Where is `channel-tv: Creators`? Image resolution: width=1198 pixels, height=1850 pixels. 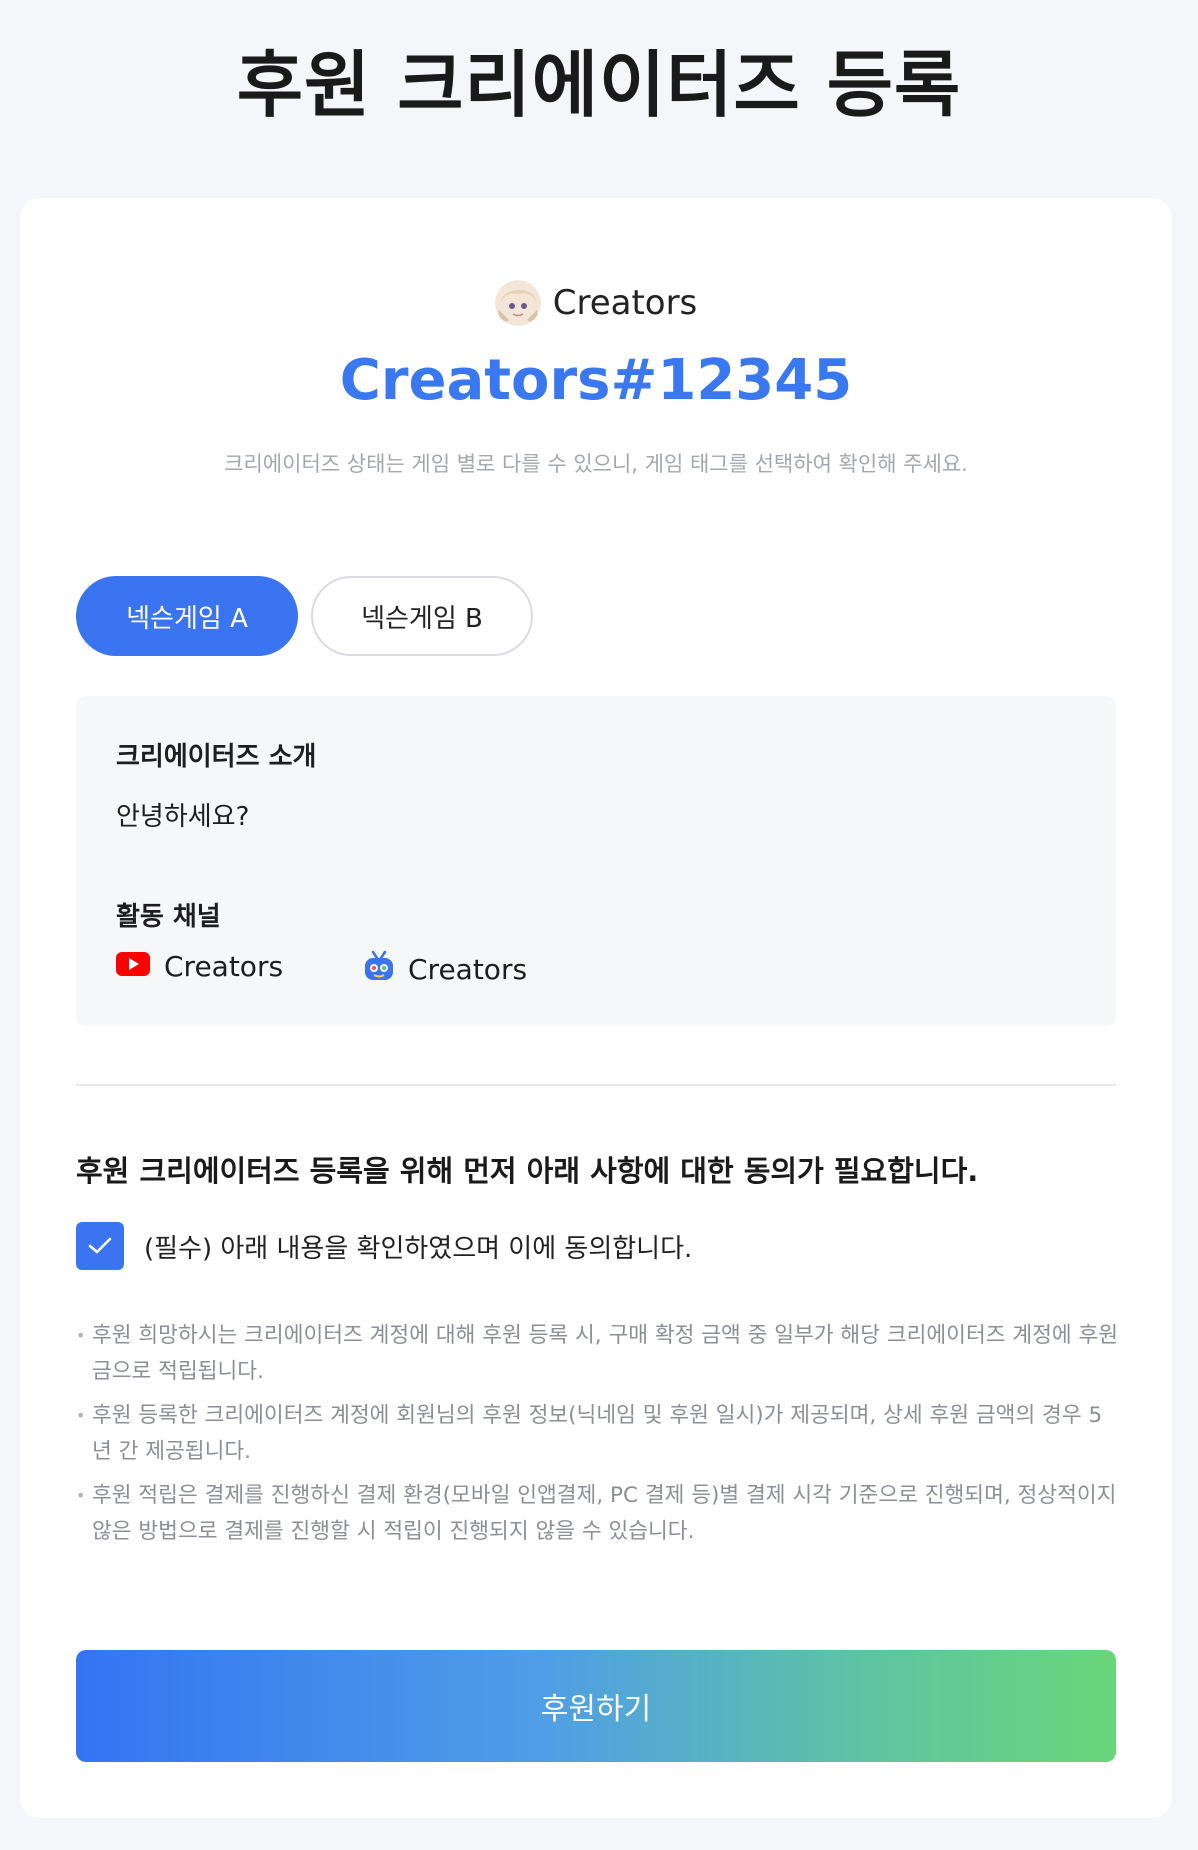 channel-tv: Creators is located at coordinates (445, 969).